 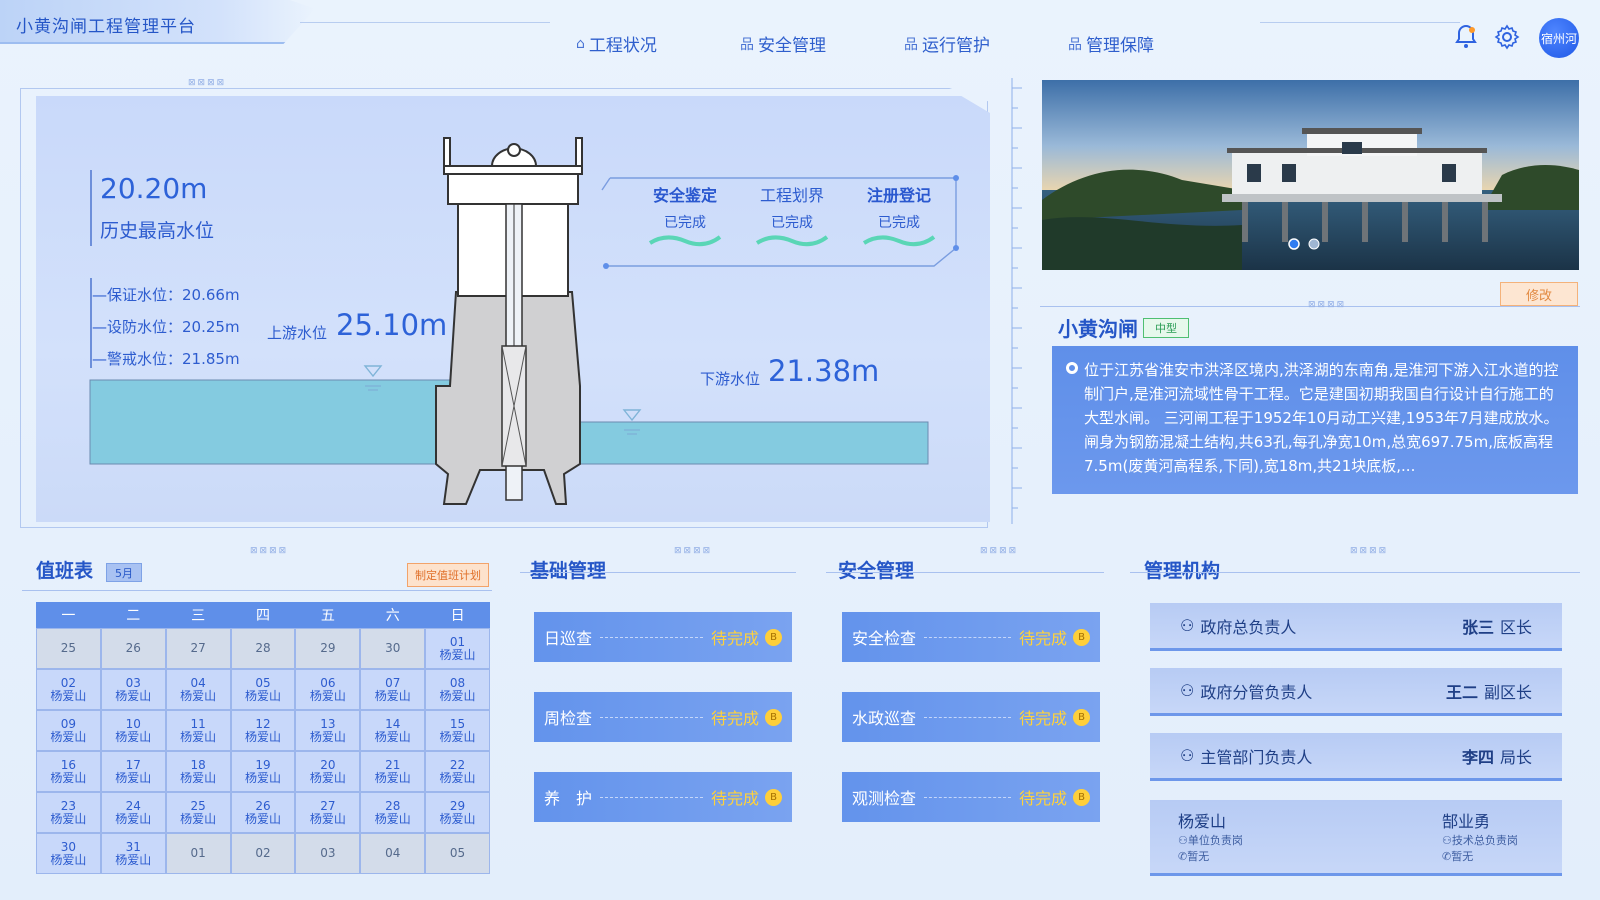 I want to click on org-row: ⚇ 政府分管负责人 王二 副区长, so click(x=1356, y=692).